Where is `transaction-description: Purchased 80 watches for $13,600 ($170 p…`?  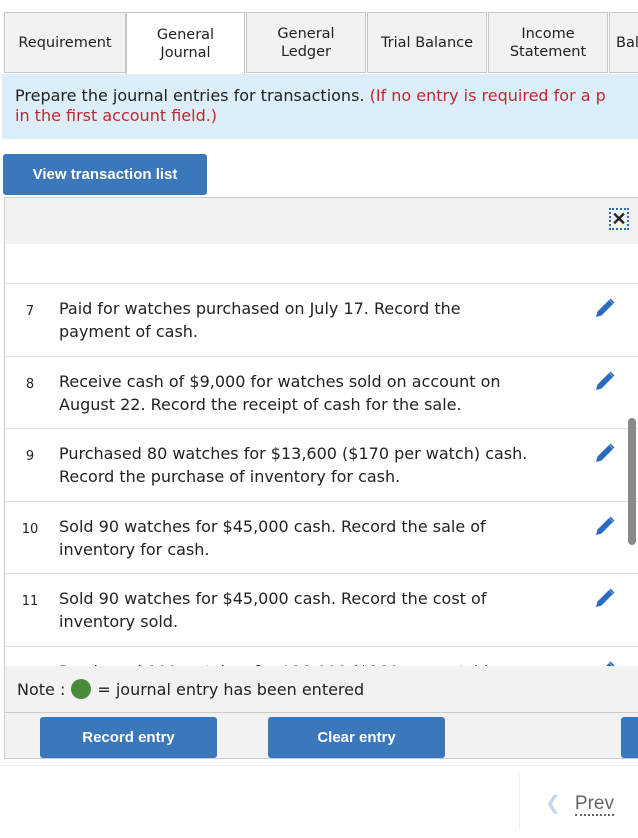 transaction-description: Purchased 80 watches for $13,600 ($170 p… is located at coordinates (293, 465).